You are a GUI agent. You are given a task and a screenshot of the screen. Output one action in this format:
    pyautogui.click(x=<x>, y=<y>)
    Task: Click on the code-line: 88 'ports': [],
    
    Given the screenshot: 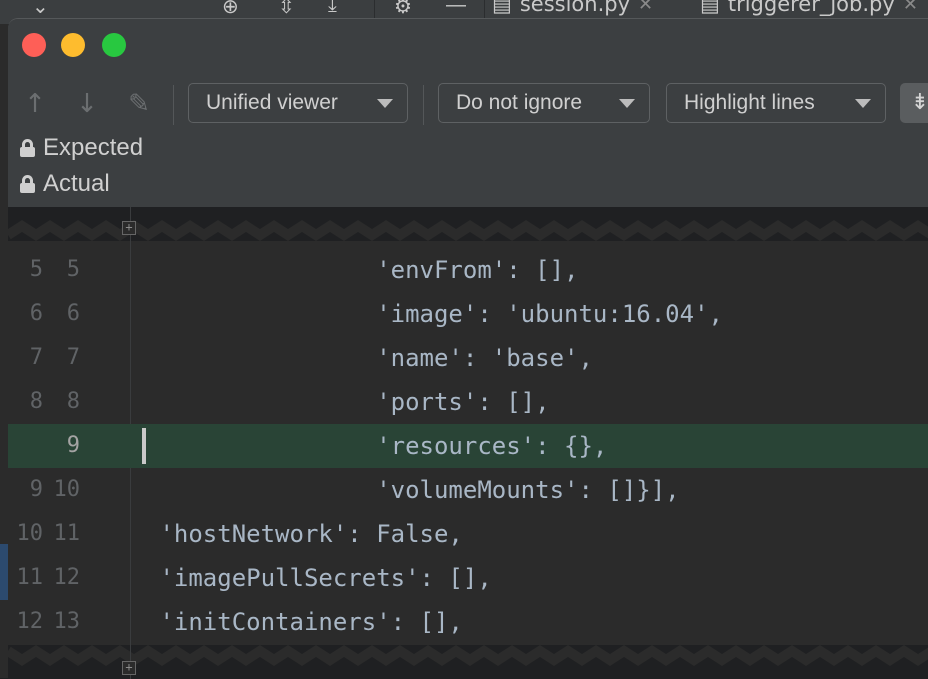 What is the action you would take?
    pyautogui.click(x=468, y=402)
    